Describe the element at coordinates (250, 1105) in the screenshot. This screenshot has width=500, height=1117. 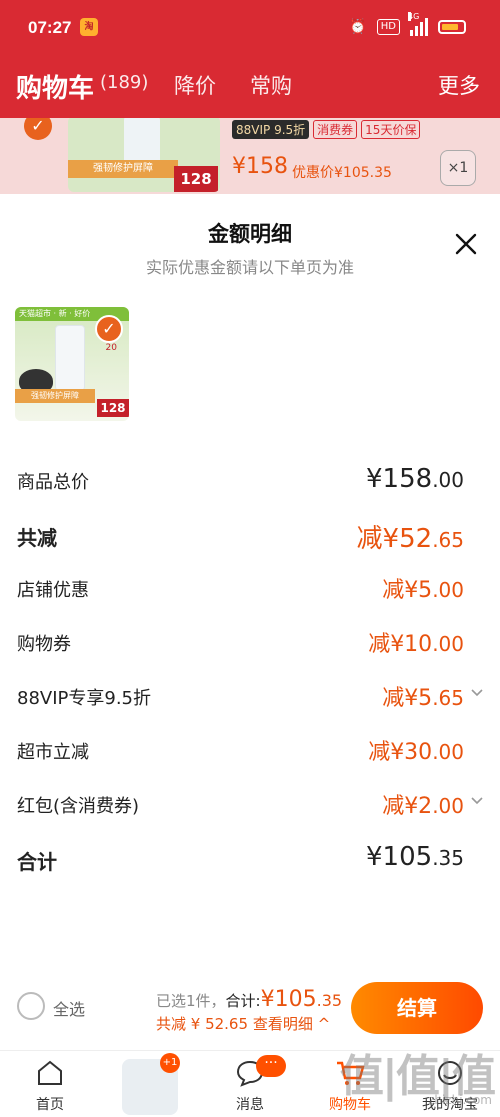
I see `tab-label: 消息` at that location.